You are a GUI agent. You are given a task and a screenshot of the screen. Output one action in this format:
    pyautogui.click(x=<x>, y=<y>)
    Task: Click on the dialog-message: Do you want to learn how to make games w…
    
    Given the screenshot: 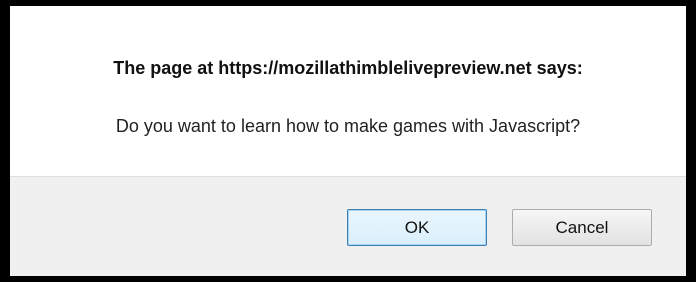 What is the action you would take?
    pyautogui.click(x=348, y=126)
    